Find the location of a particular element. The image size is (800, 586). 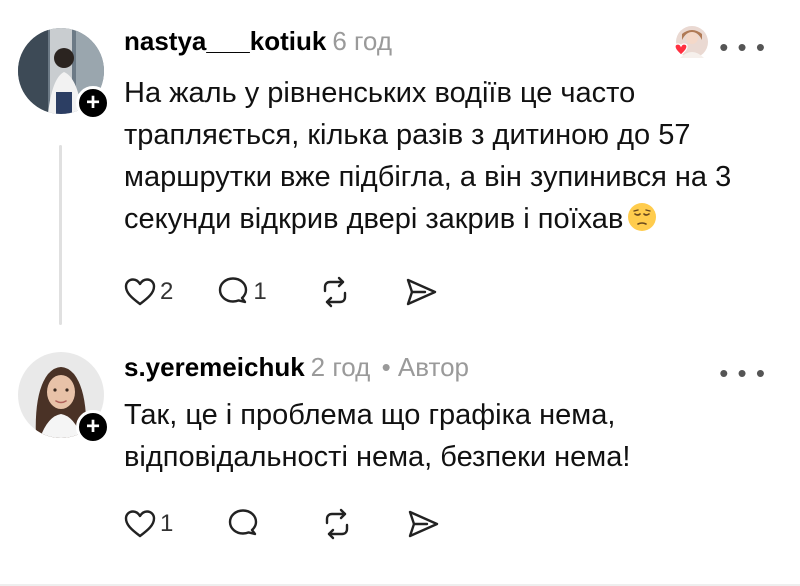

reply-count: 1 is located at coordinates (260, 291).